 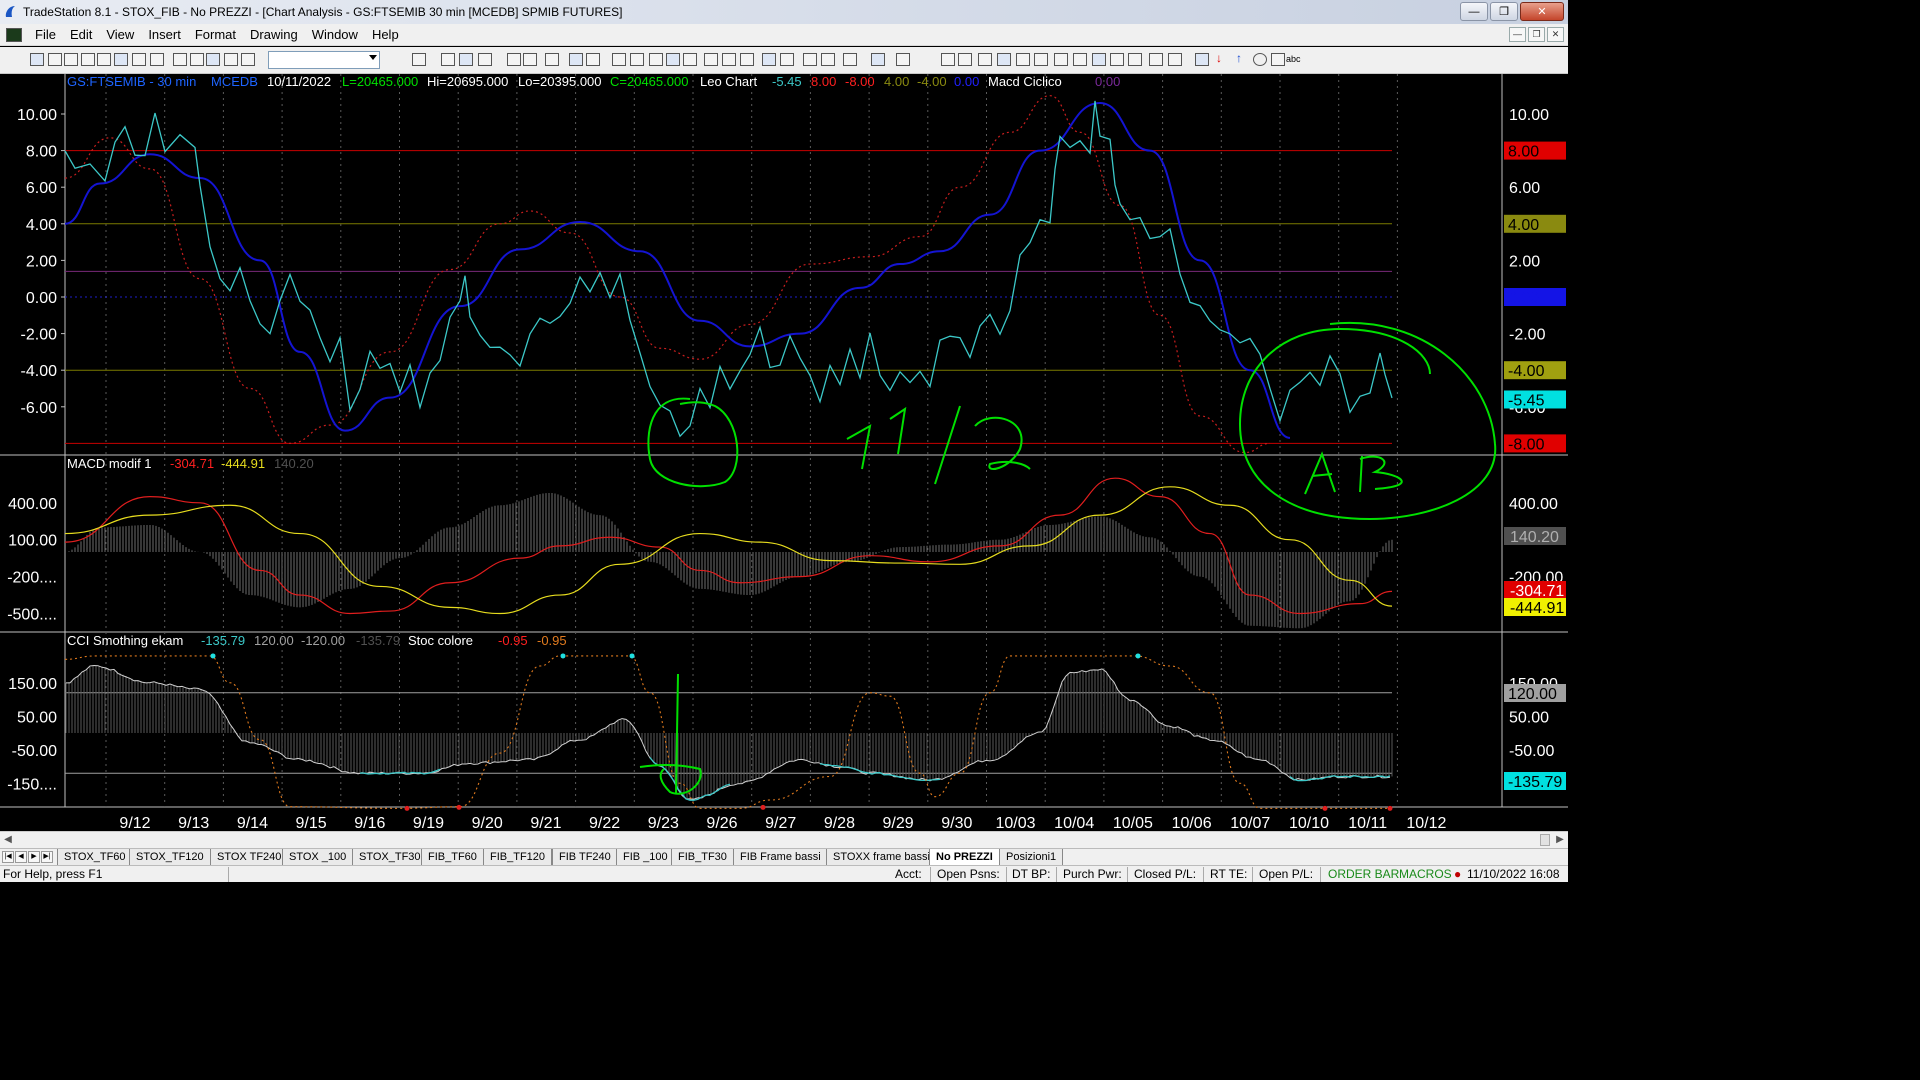 I want to click on workspace-tab: STOX _100, so click(x=318, y=857).